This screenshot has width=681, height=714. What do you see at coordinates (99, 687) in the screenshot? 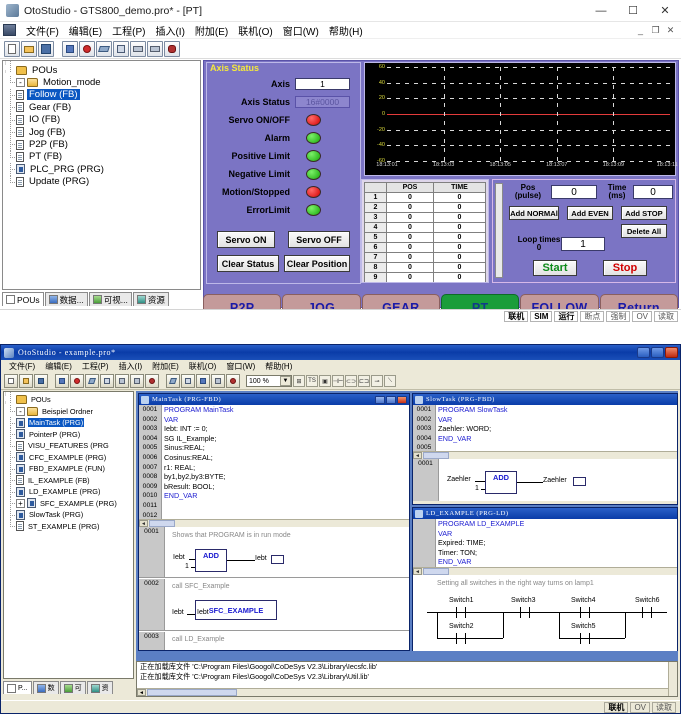
I see `tab-resources: 资` at bounding box center [99, 687].